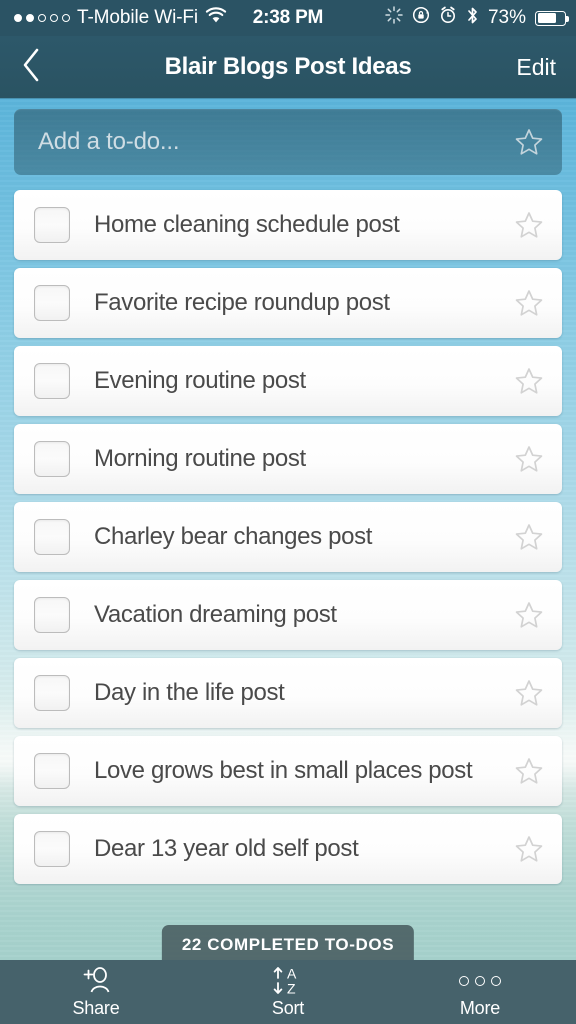 The width and height of the screenshot is (576, 1024). I want to click on more-label: More, so click(480, 1007).